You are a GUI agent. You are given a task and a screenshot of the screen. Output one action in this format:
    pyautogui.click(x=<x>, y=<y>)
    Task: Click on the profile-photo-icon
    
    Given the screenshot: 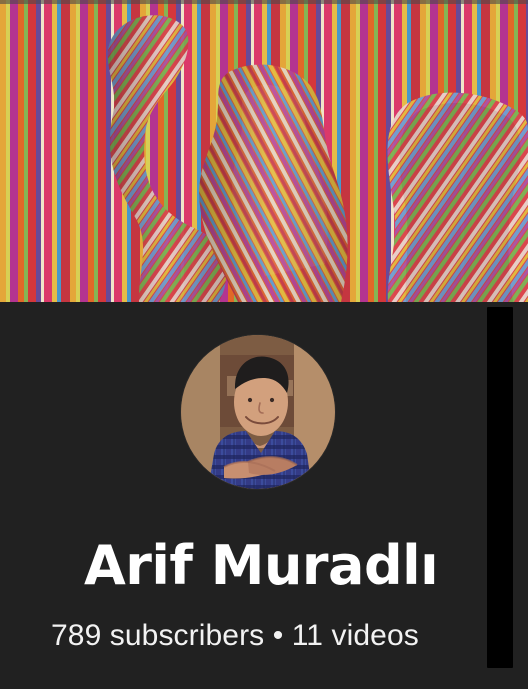 What is the action you would take?
    pyautogui.click(x=258, y=412)
    